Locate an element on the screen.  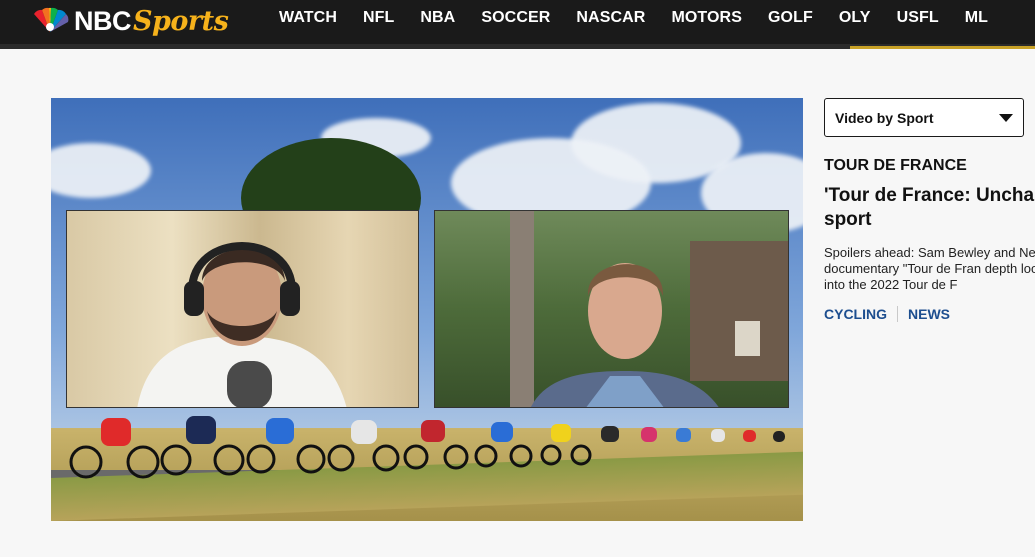
video-category: TOUR DE FRANCE is located at coordinates (895, 165).